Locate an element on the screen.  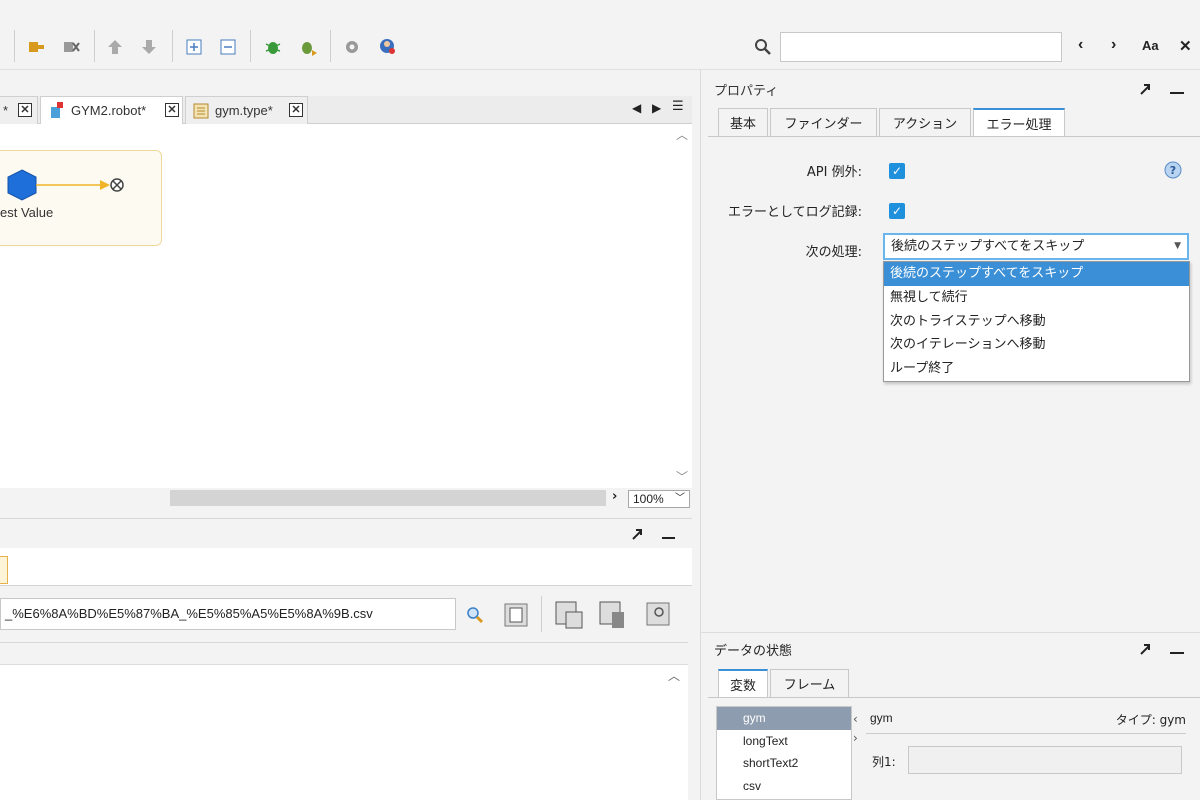
variable-detail-name: gym is located at coordinates (881, 718).